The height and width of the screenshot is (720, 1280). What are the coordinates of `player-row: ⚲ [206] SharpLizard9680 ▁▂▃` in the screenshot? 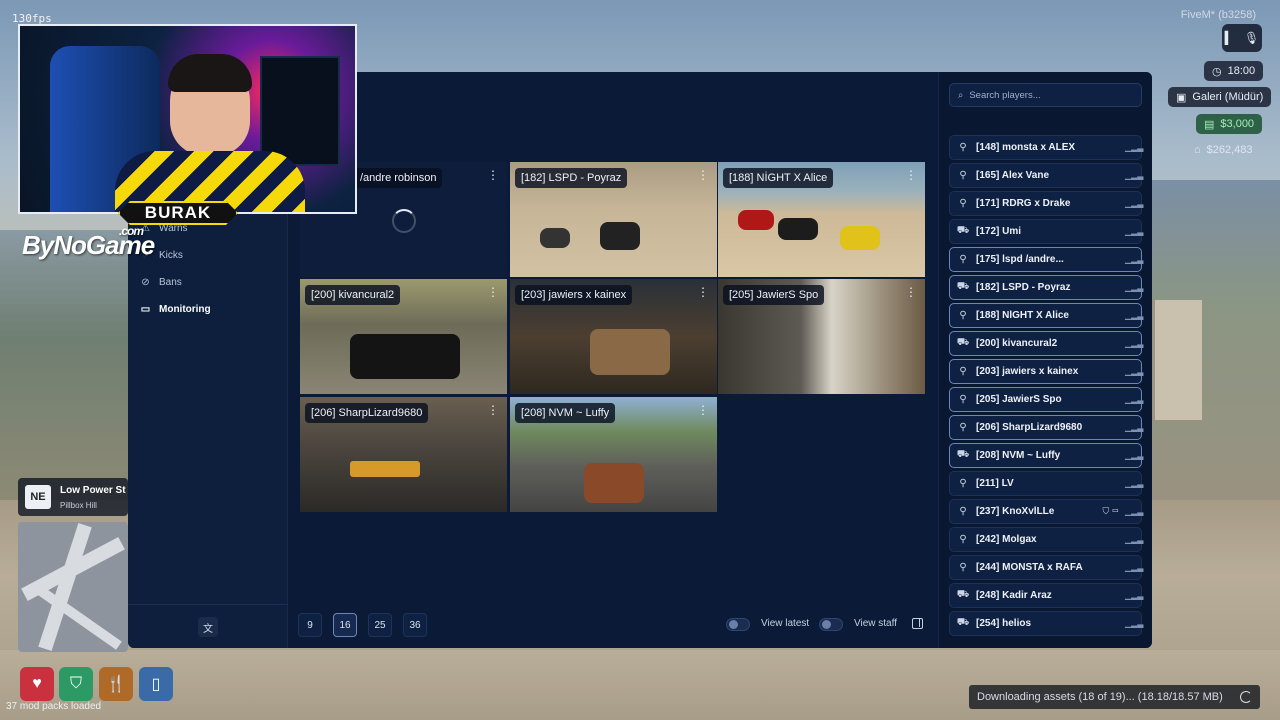 It's located at (1046, 427).